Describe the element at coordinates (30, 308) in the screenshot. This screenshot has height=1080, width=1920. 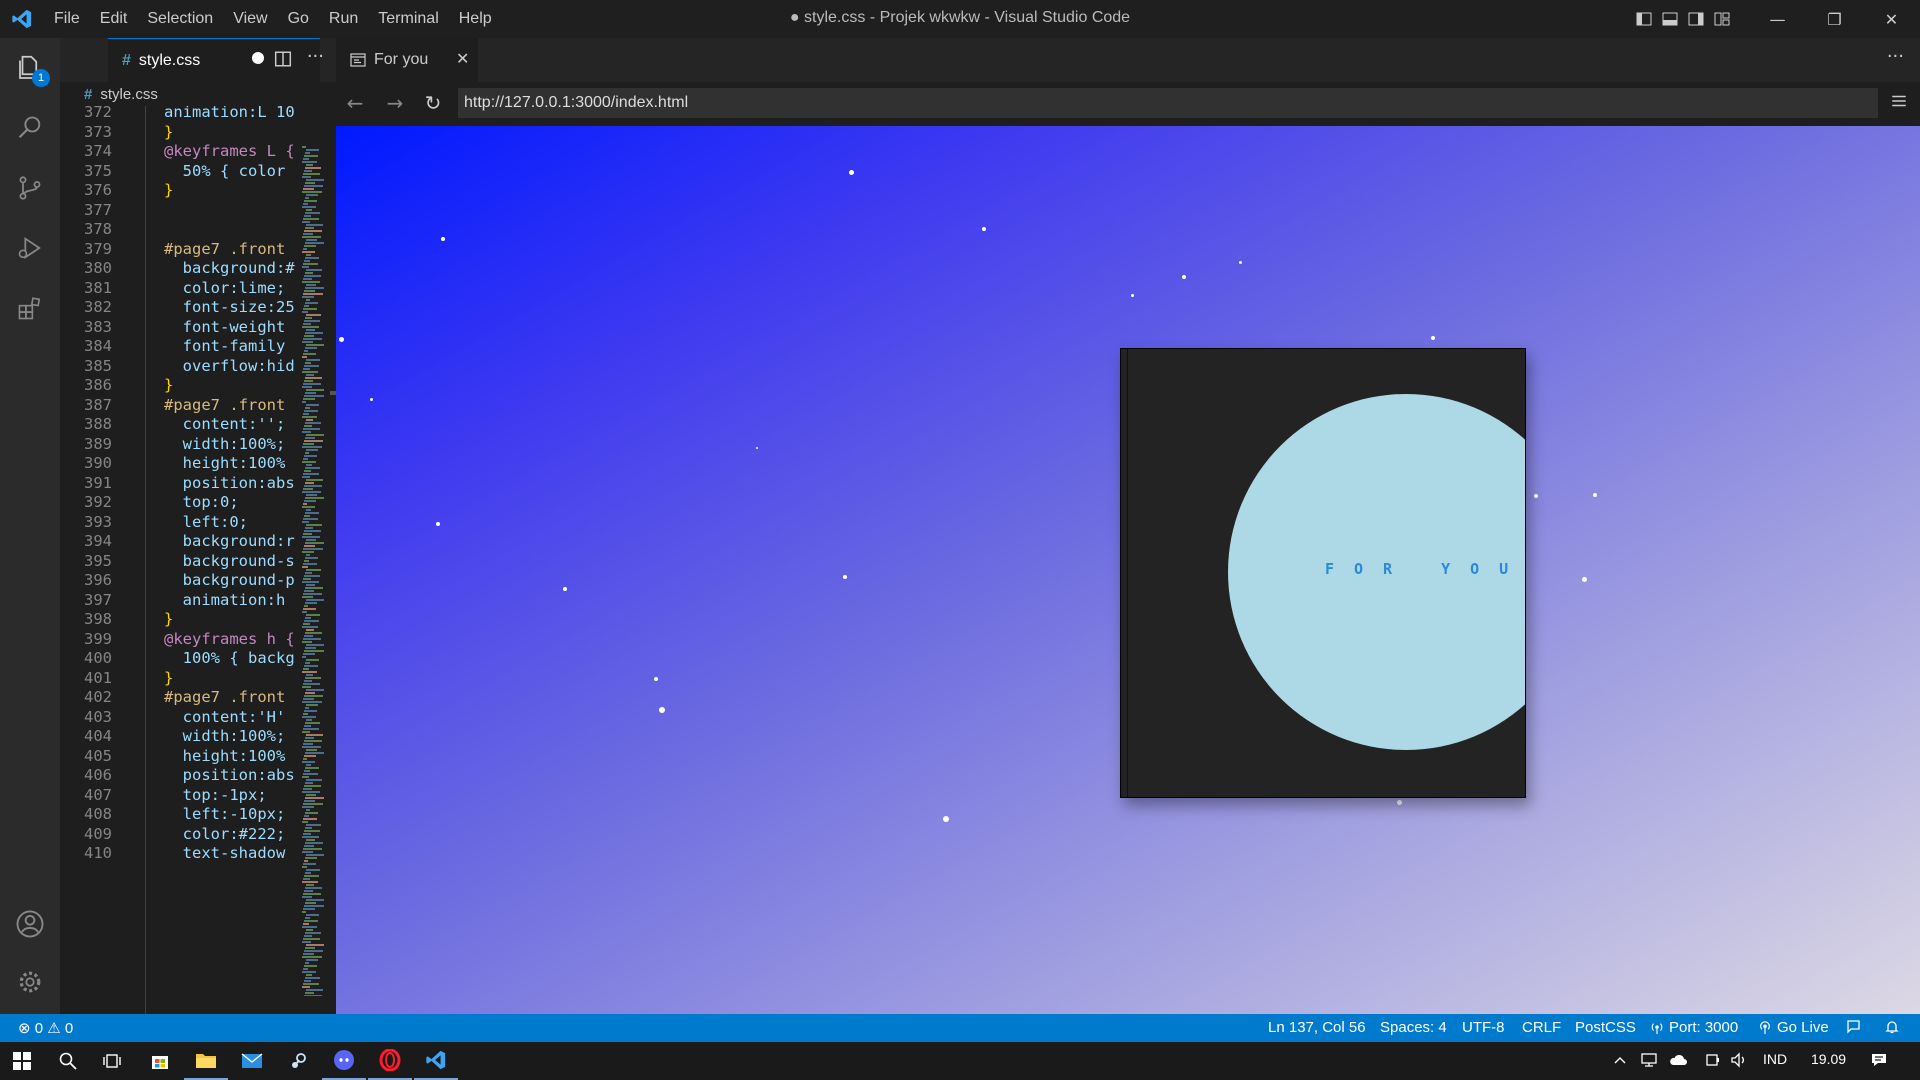
I see `extensions-icon` at that location.